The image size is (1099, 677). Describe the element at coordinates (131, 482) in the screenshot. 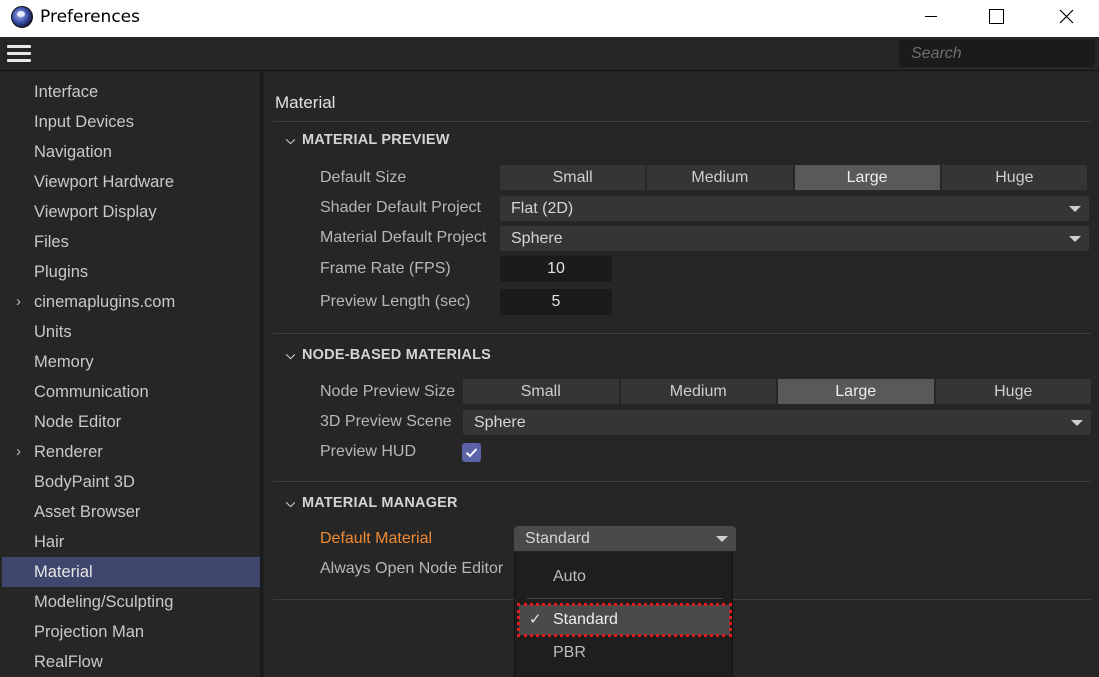

I see `sidebar-item-bodypaint: BodyPaint 3D` at that location.